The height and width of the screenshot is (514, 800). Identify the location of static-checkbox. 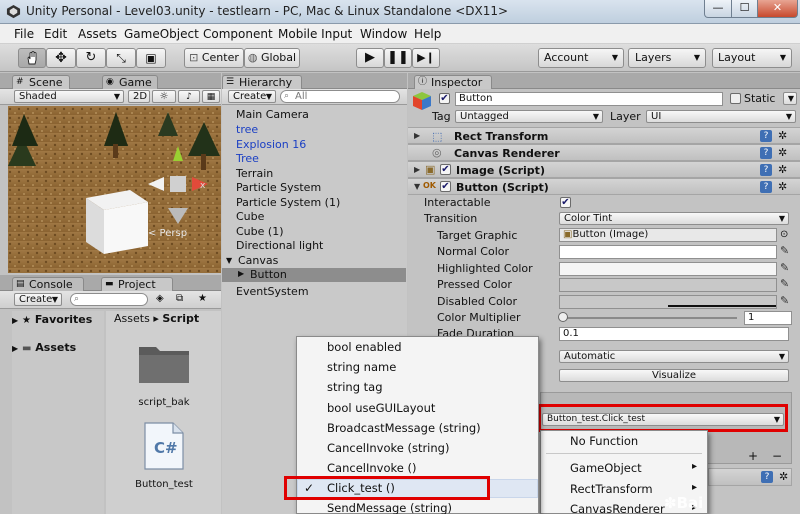
(735, 98).